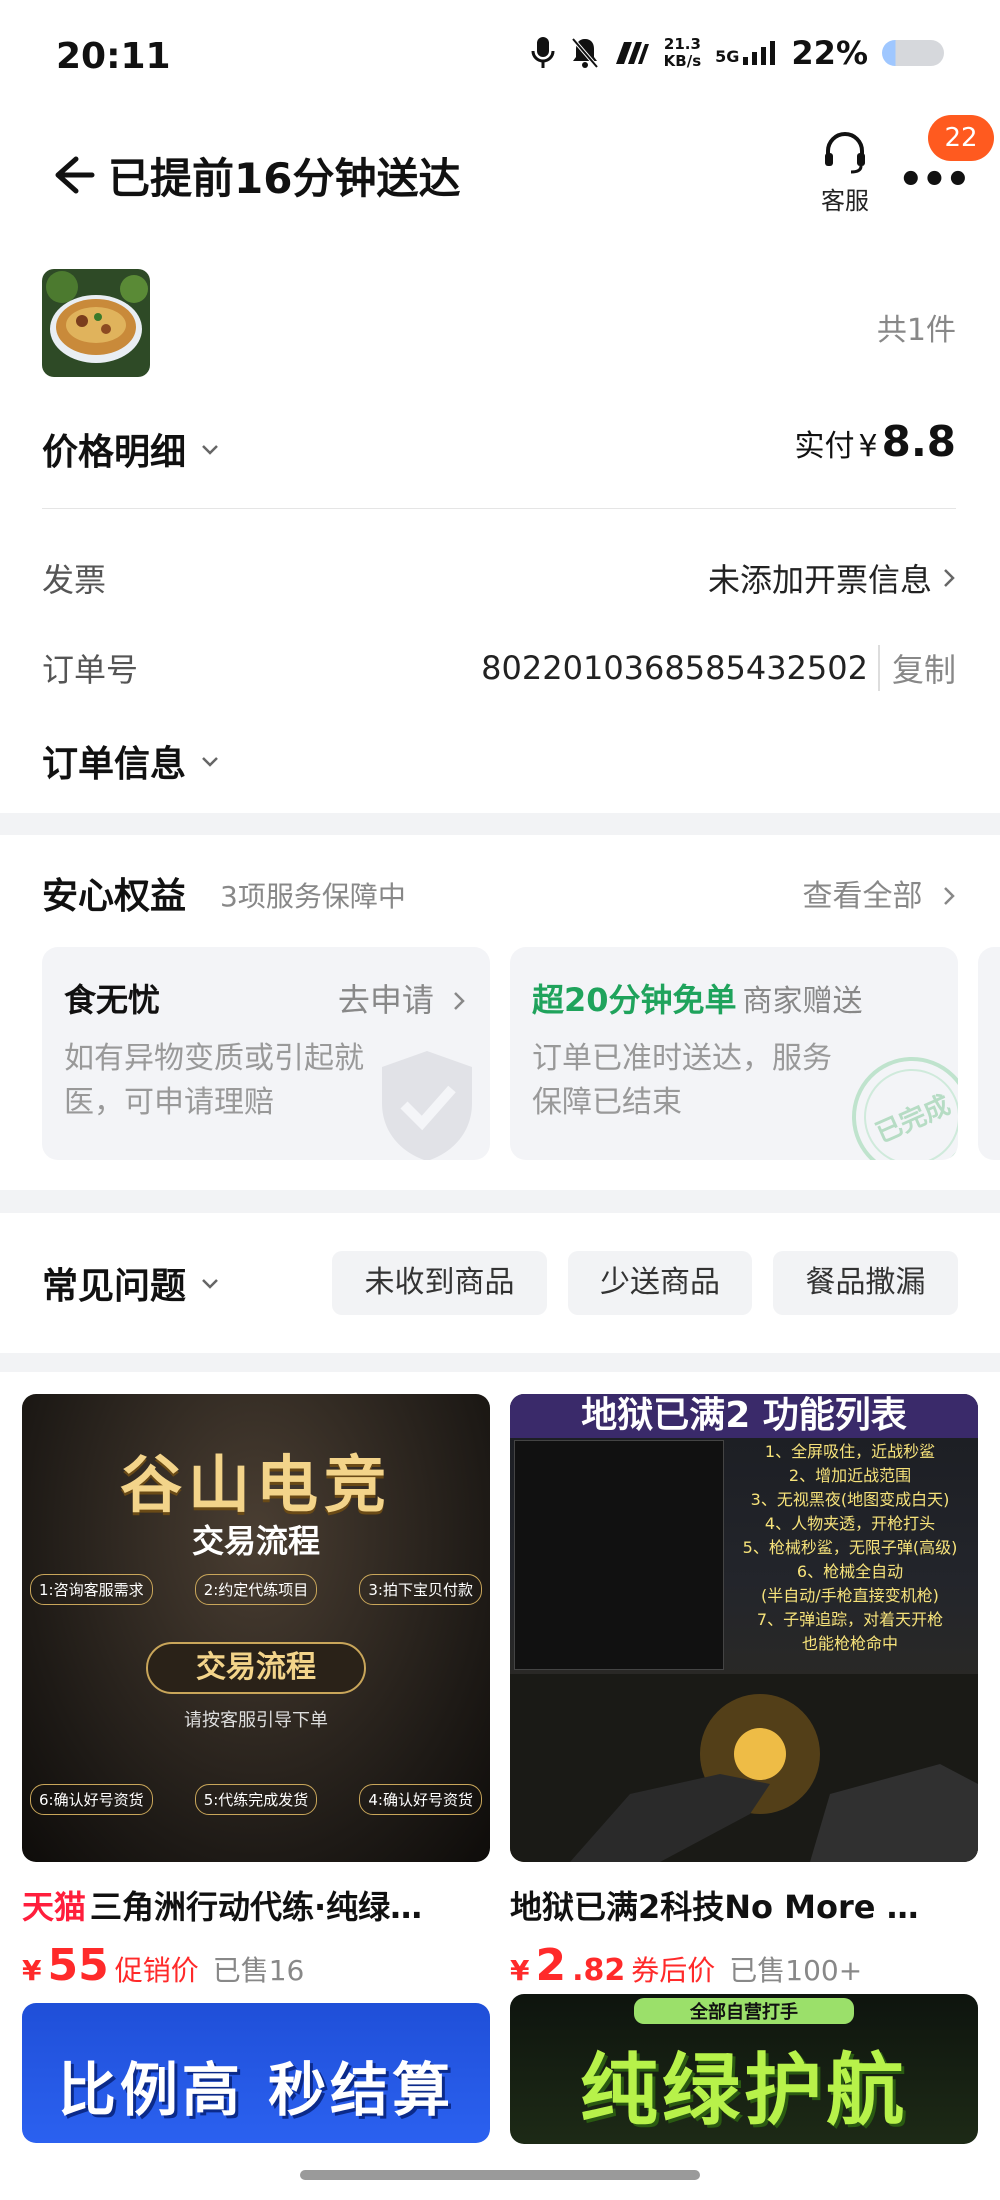 The image size is (1000, 2200). I want to click on page-header: 已提前16分钟送达 客服 ••• 22, so click(500, 175).